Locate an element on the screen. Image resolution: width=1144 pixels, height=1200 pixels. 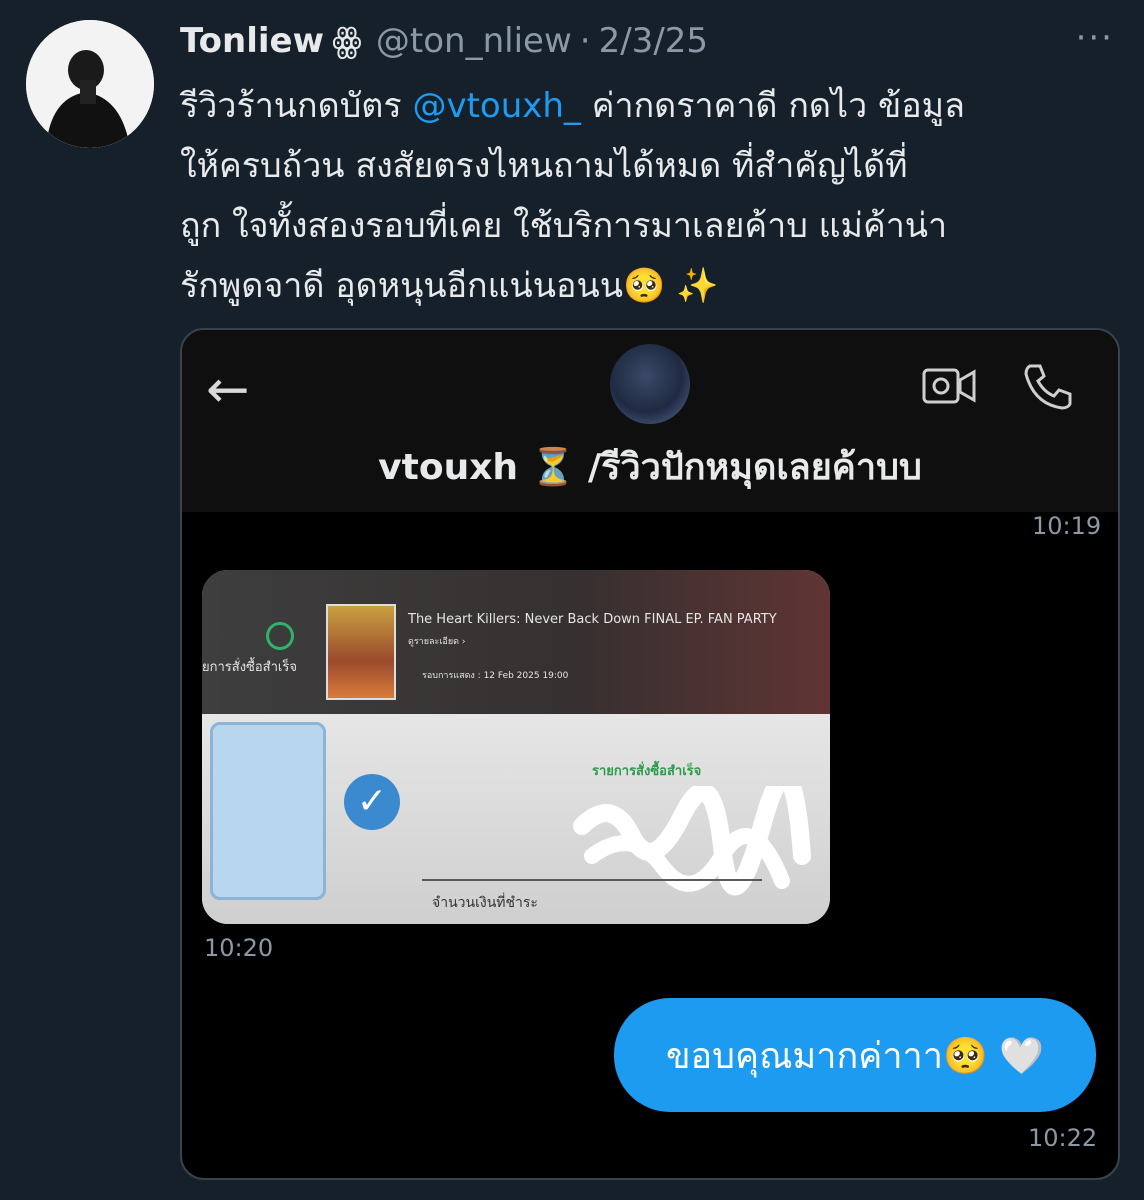
author-avatar is located at coordinates (90, 84).